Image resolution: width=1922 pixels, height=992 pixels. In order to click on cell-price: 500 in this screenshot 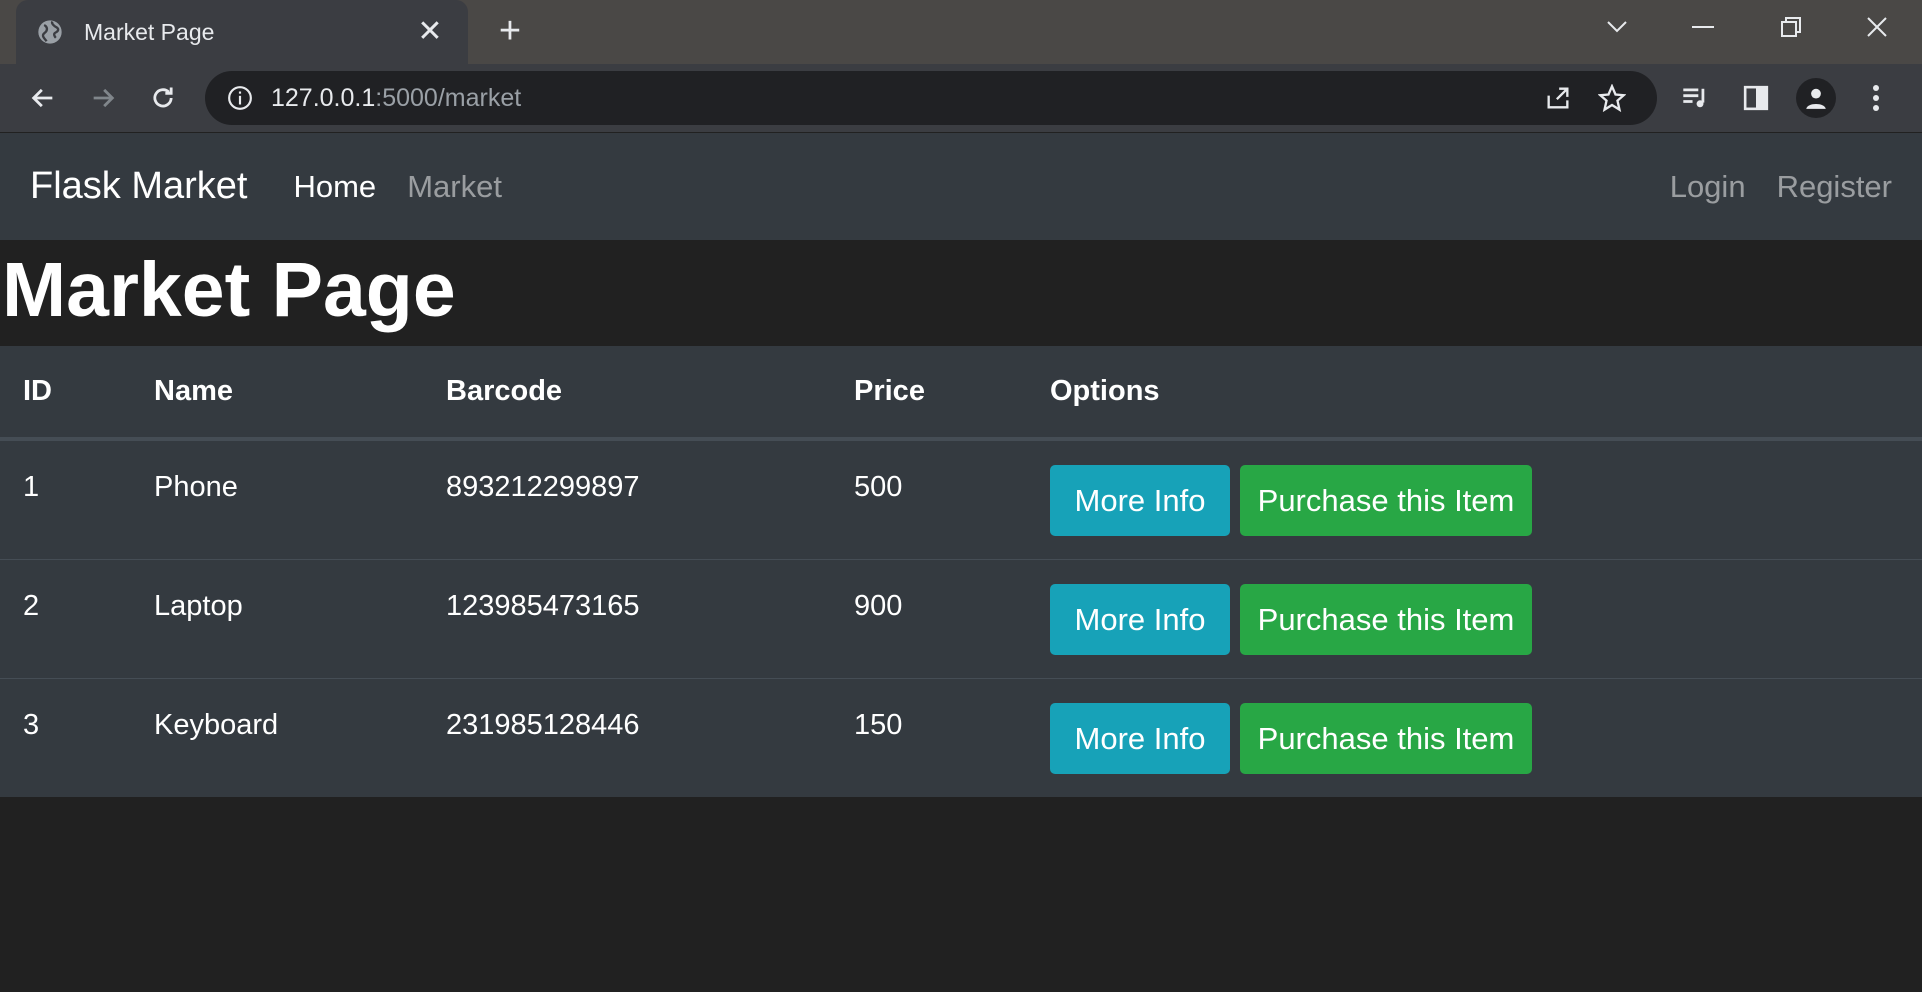, I will do `click(878, 487)`.